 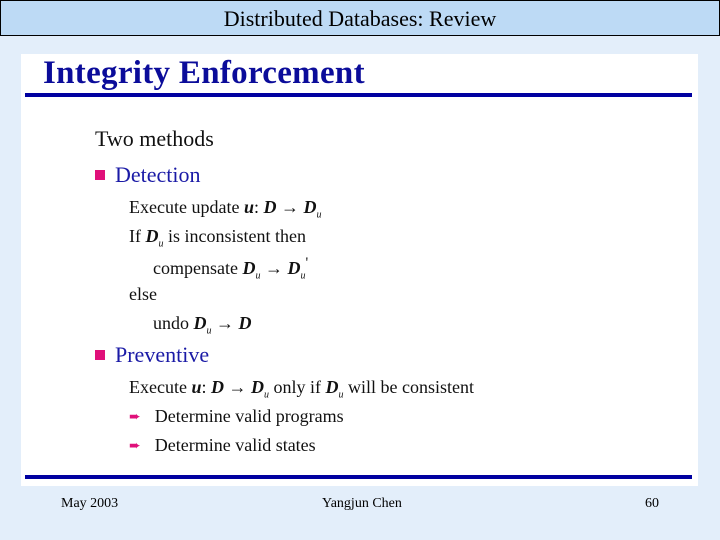 I want to click on detection-line-5: undo Du → D, so click(x=202, y=325).